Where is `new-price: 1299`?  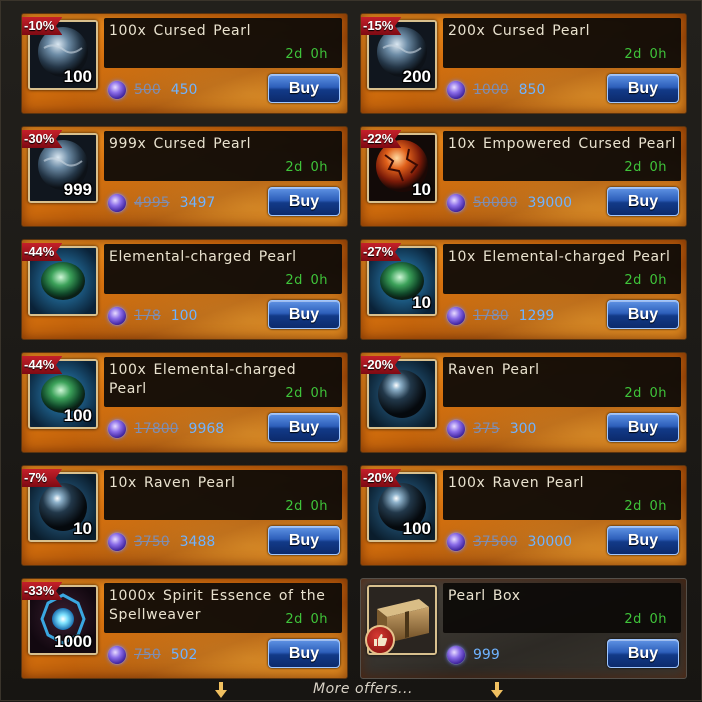
new-price: 1299 is located at coordinates (536, 316).